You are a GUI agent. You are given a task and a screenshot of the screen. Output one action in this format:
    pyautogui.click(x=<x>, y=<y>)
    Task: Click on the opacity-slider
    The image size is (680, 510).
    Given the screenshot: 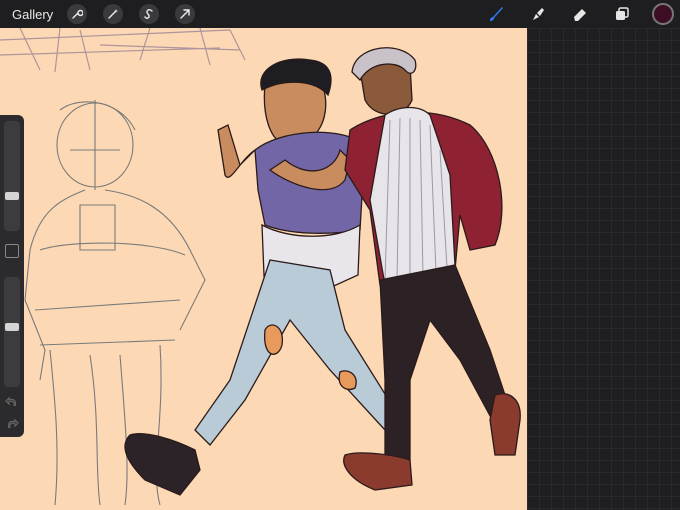 What is the action you would take?
    pyautogui.click(x=12, y=332)
    